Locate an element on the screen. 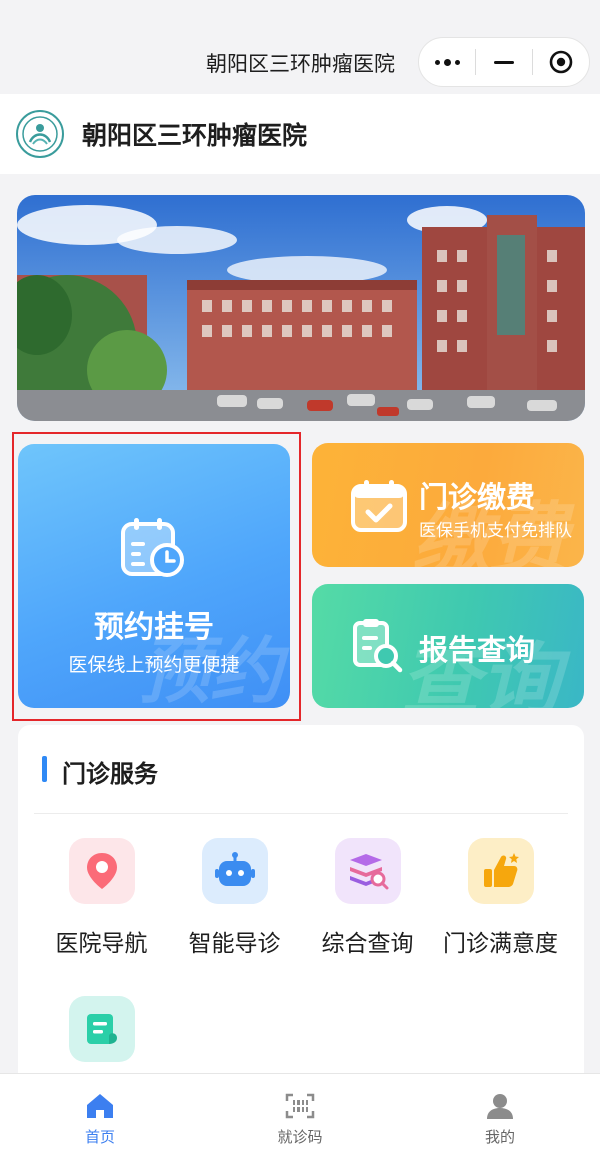 This screenshot has height=1157, width=600. tab-label: 我的 is located at coordinates (499, 1137).